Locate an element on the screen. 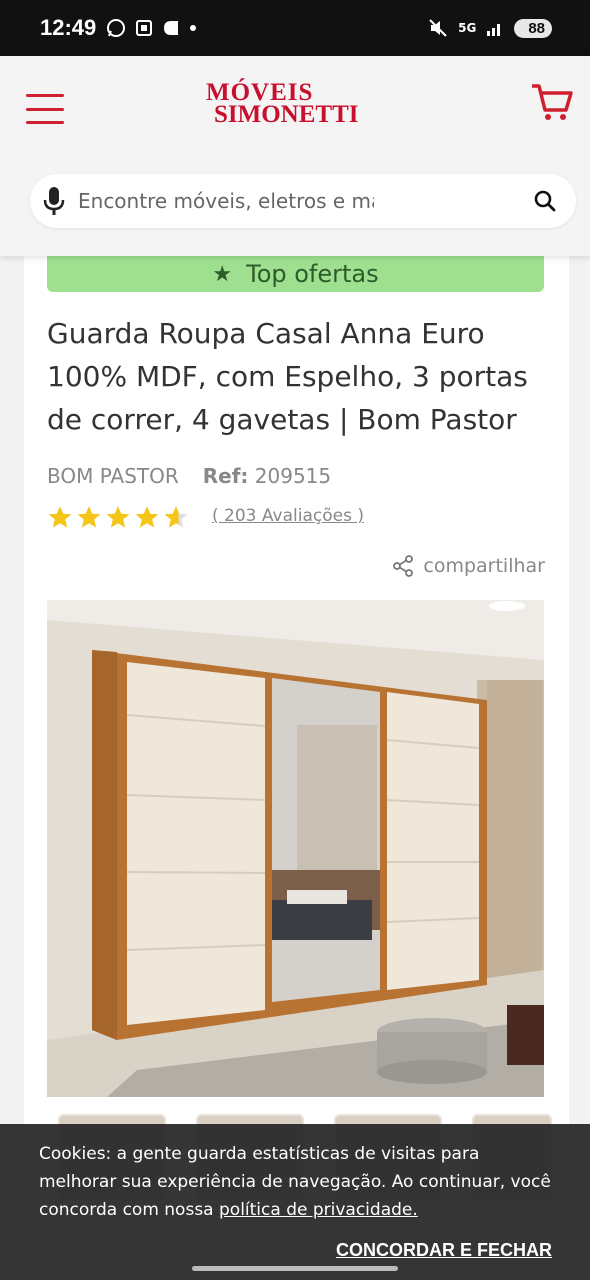  star-icon: ★ is located at coordinates (222, 274).